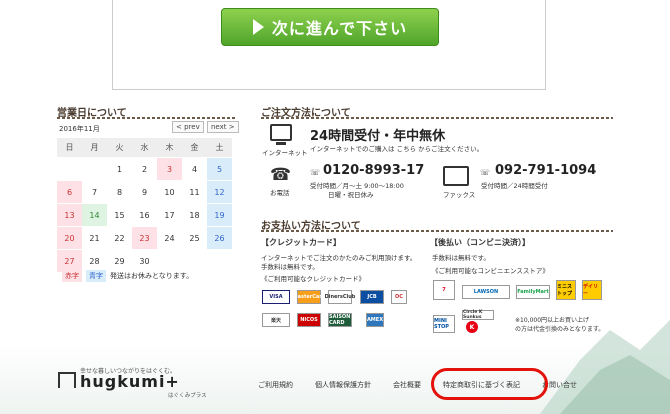 This screenshot has height=414, width=670. Describe the element at coordinates (444, 324) in the screenshot. I see `mini-stop-logo: MINI STOP` at that location.